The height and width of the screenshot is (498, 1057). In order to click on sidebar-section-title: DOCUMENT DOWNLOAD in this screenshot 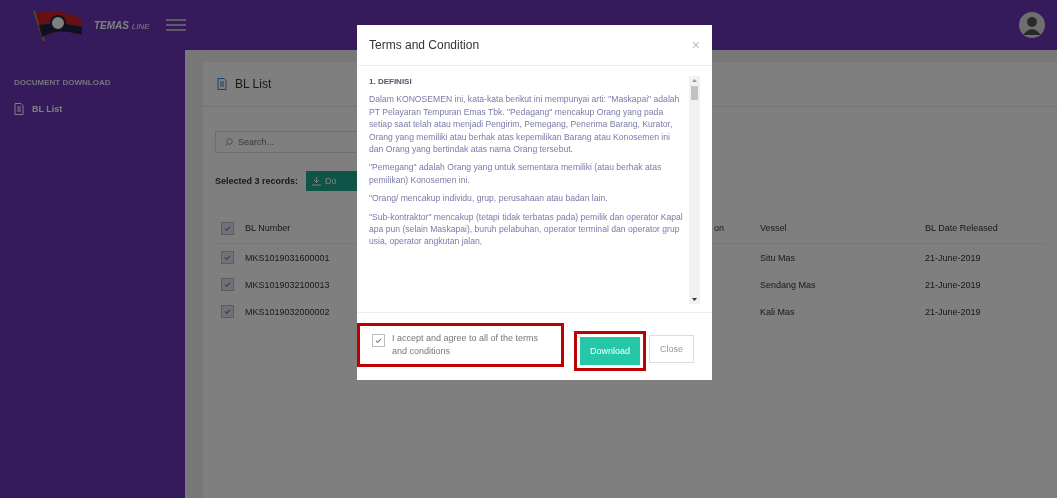, I will do `click(63, 82)`.